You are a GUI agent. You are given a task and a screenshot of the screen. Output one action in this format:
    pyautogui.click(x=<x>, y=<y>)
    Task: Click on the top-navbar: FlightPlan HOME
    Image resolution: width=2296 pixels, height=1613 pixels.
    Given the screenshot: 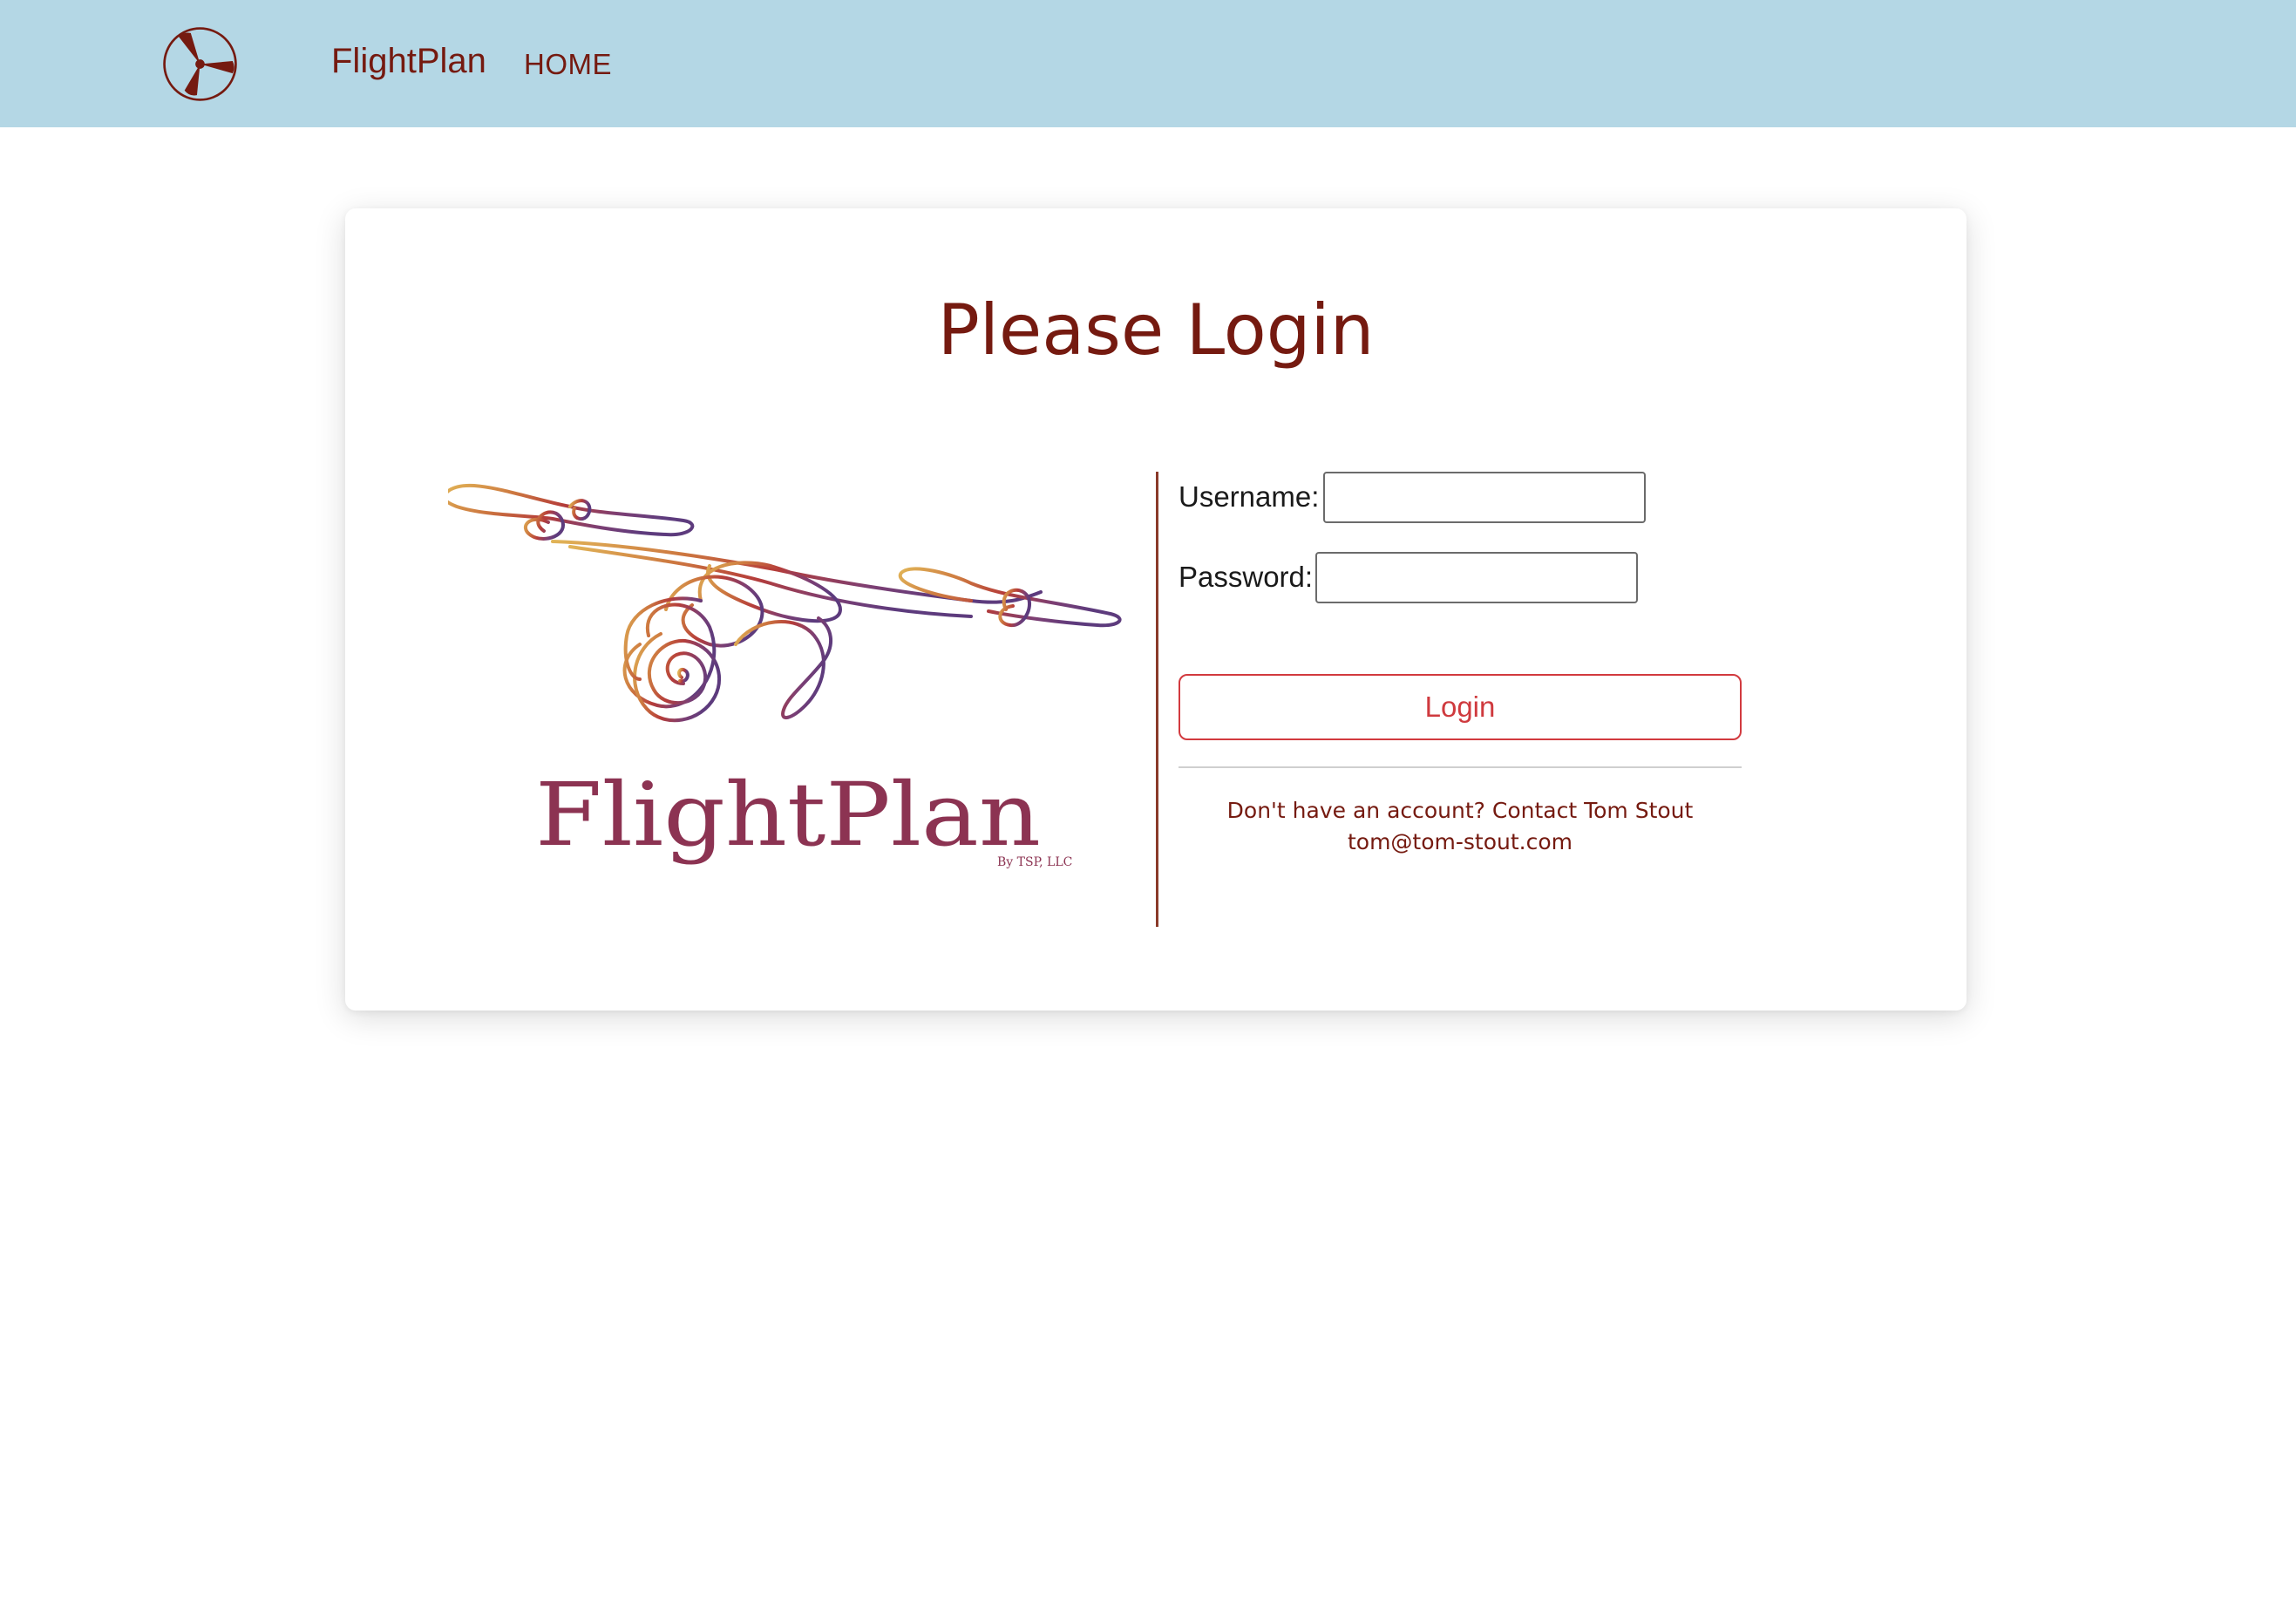 What is the action you would take?
    pyautogui.click(x=1148, y=63)
    